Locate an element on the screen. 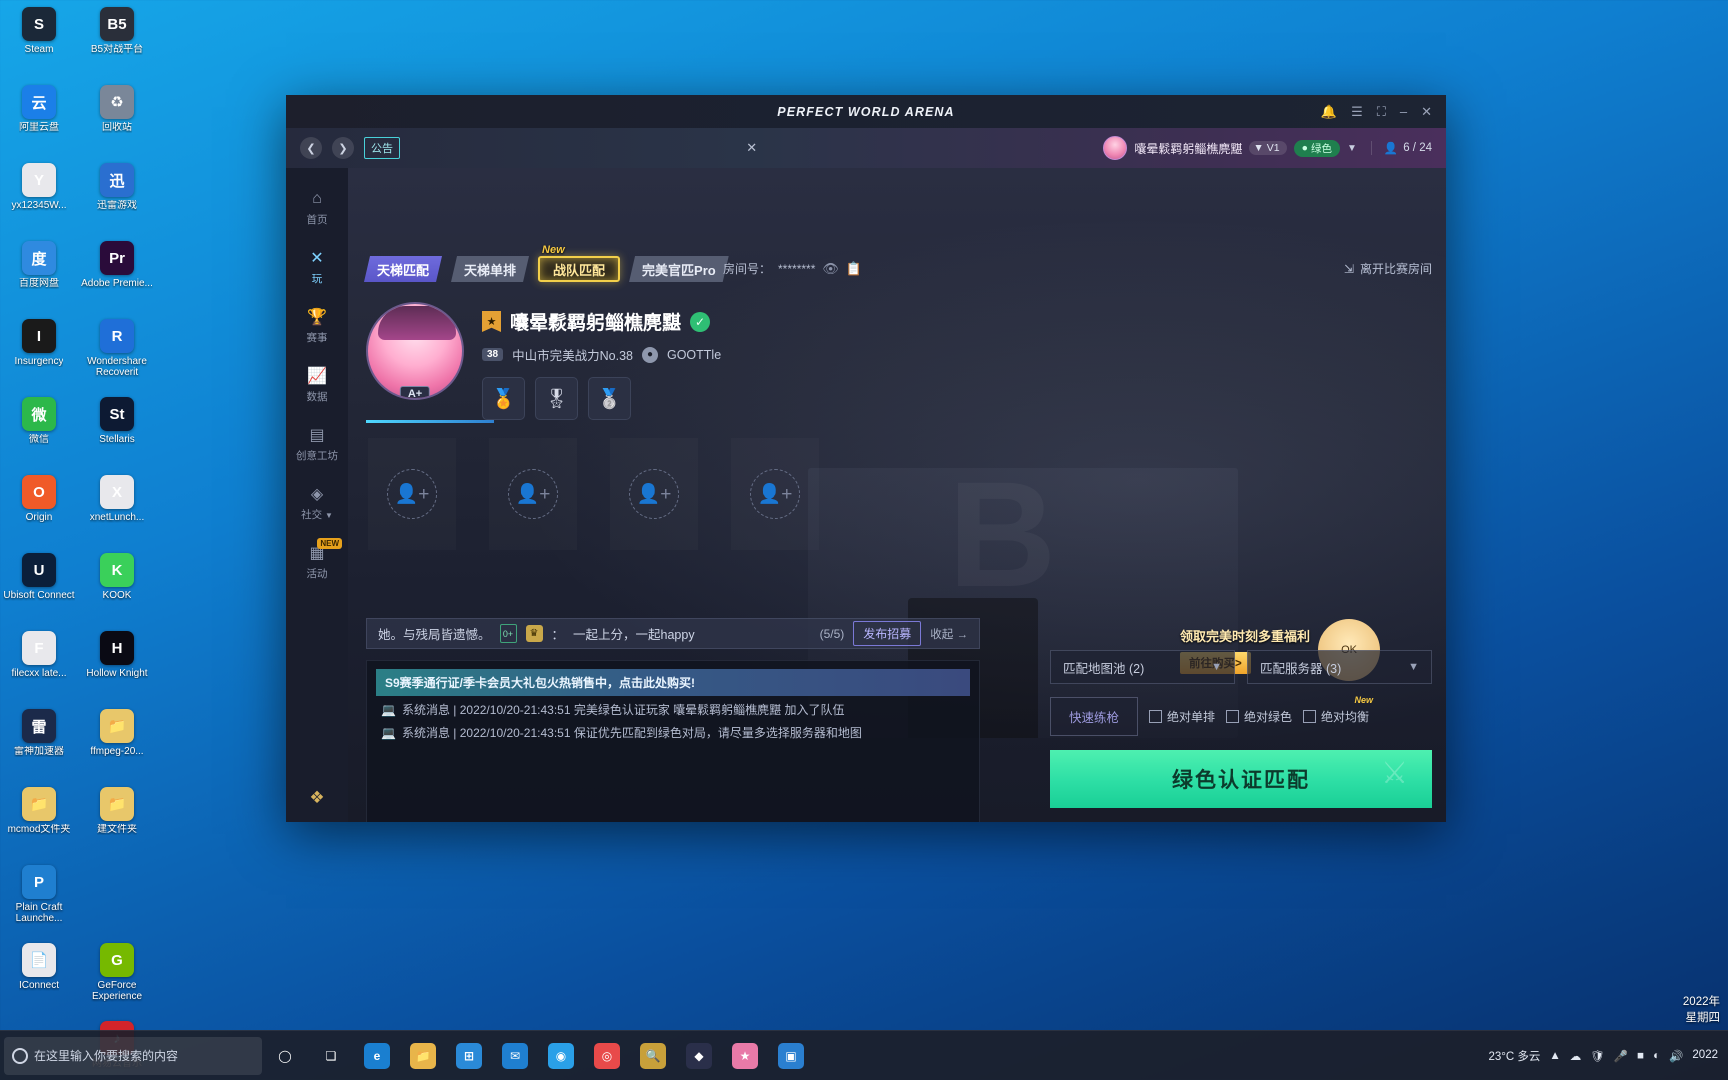  desktop-icon-11: St Stellaris is located at coordinates (117, 433).